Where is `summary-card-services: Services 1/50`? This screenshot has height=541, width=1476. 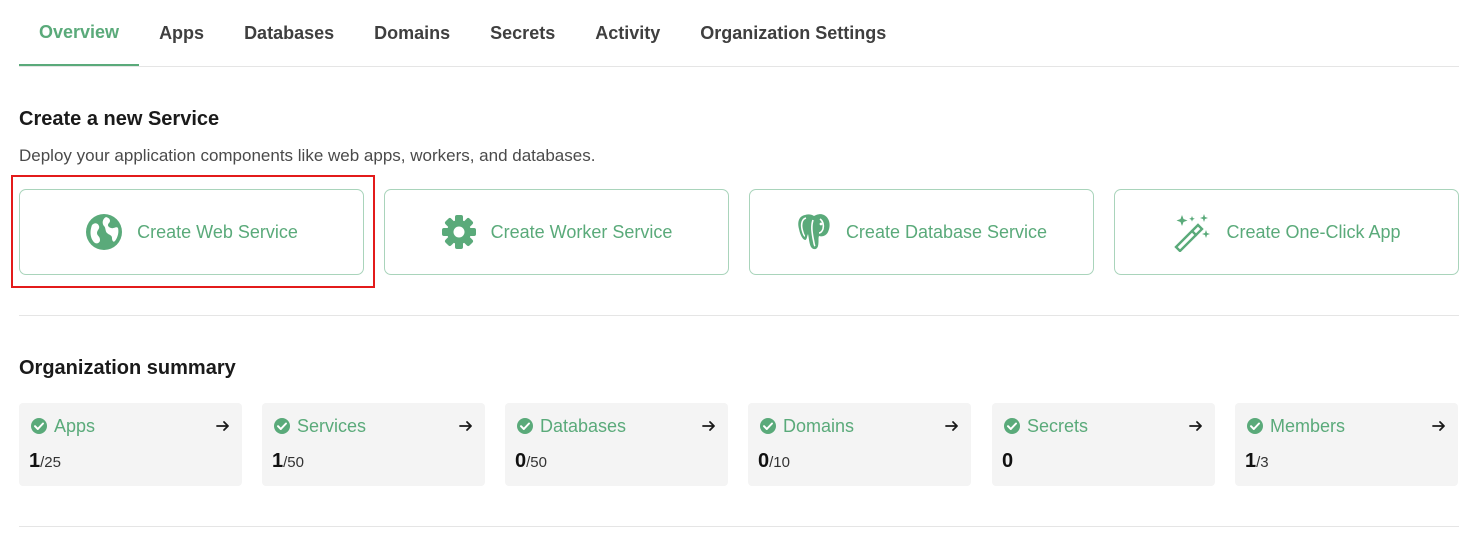 summary-card-services: Services 1/50 is located at coordinates (373, 444).